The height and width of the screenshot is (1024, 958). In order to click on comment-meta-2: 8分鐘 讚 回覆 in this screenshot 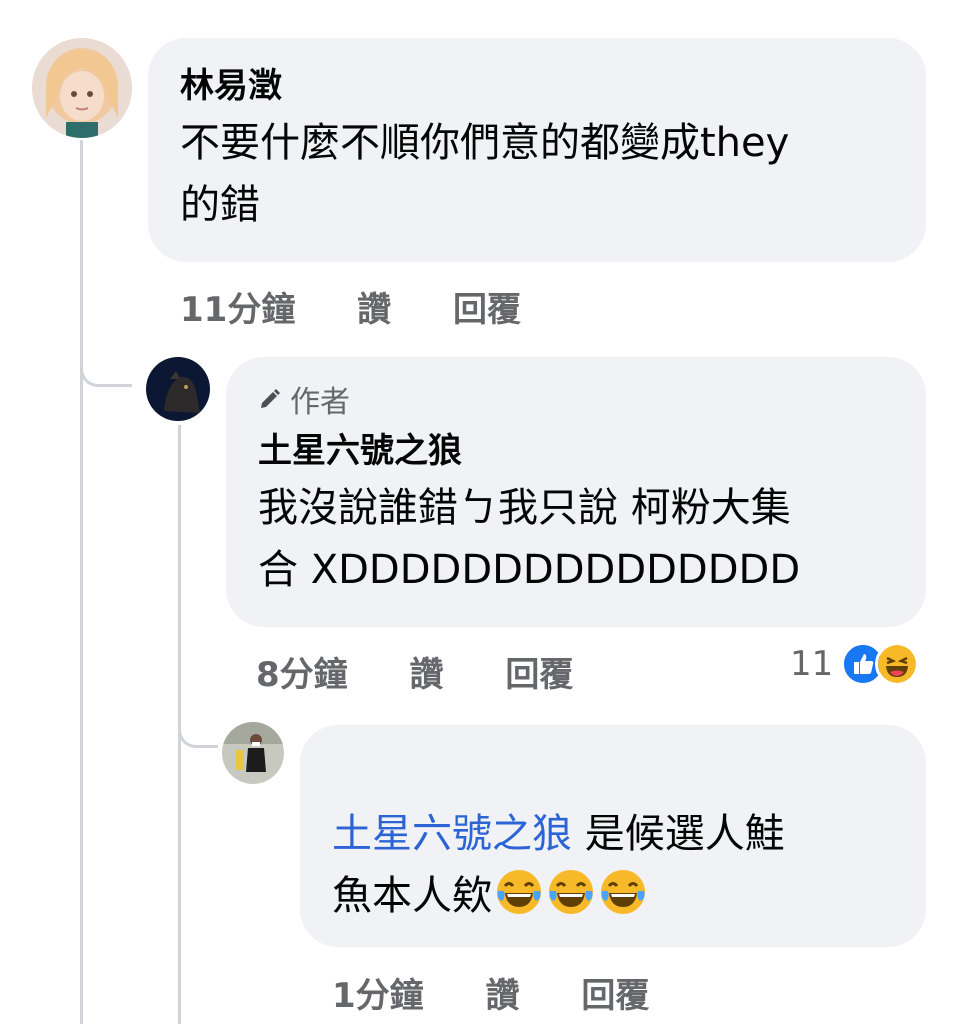, I will do `click(414, 671)`.